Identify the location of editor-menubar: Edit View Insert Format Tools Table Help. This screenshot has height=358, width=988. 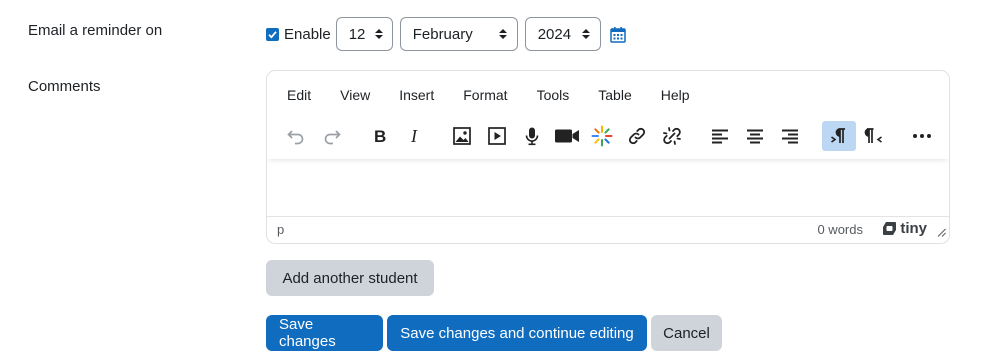
(495, 95).